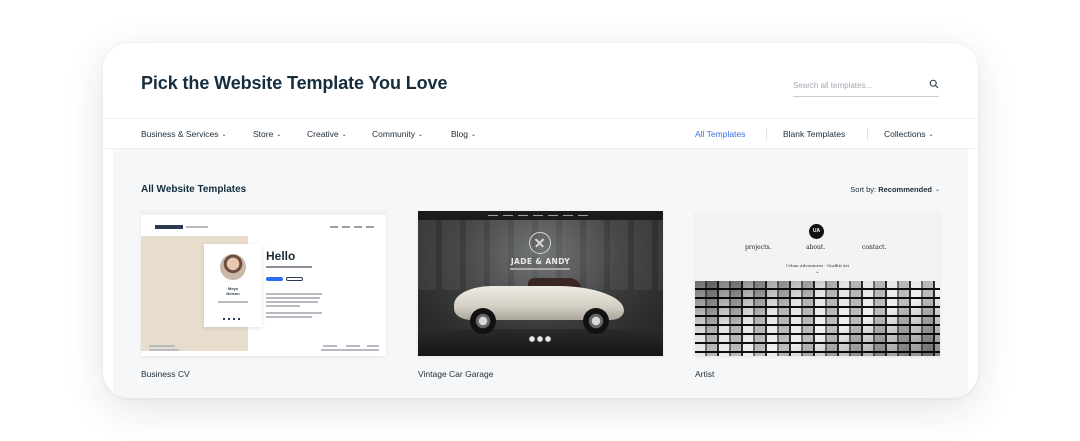  Describe the element at coordinates (540, 283) in the screenshot. I see `template-thumbnail: JADE & ANDY` at that location.